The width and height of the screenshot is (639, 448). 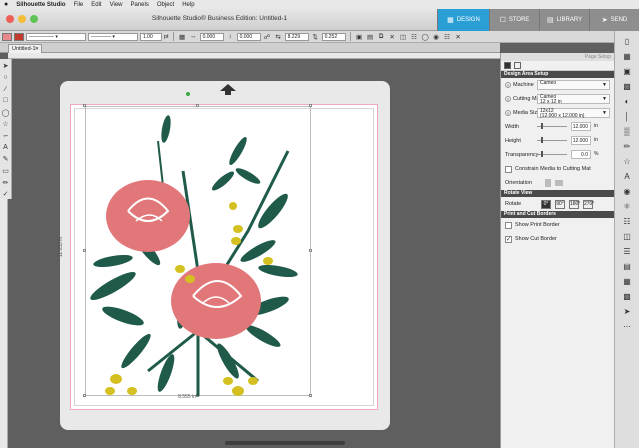 I want to click on close-toolbar-icon: ✕, so click(x=458, y=36).